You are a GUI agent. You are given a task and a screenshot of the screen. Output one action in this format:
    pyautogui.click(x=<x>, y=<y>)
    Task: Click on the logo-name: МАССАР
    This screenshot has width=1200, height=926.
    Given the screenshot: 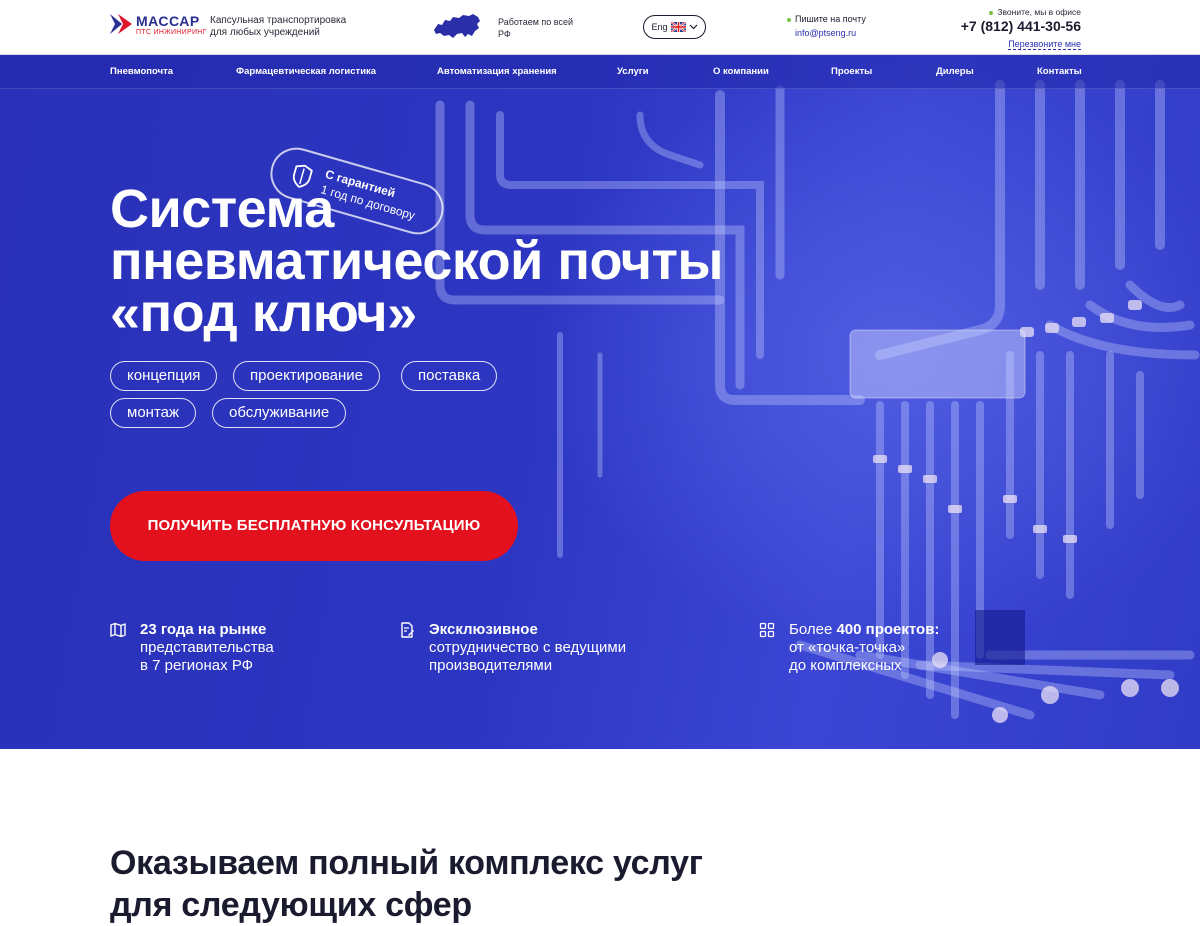 What is the action you would take?
    pyautogui.click(x=168, y=21)
    